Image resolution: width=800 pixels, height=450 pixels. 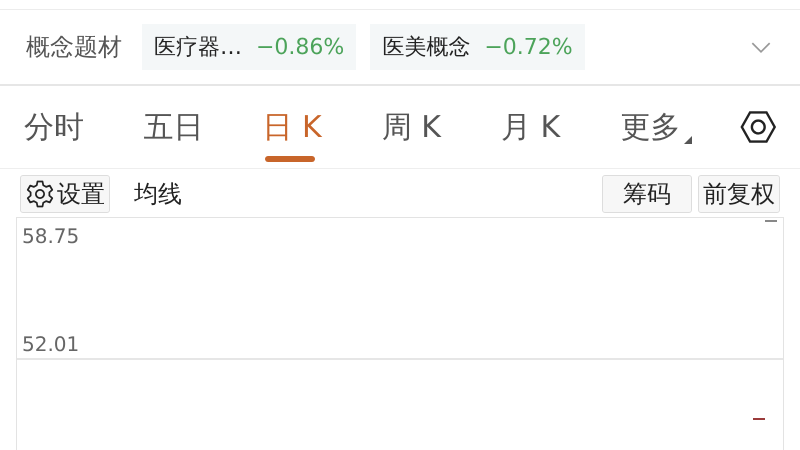 What do you see at coordinates (477, 47) in the screenshot?
I see `concept-tag: 医美概念 −0.72%` at bounding box center [477, 47].